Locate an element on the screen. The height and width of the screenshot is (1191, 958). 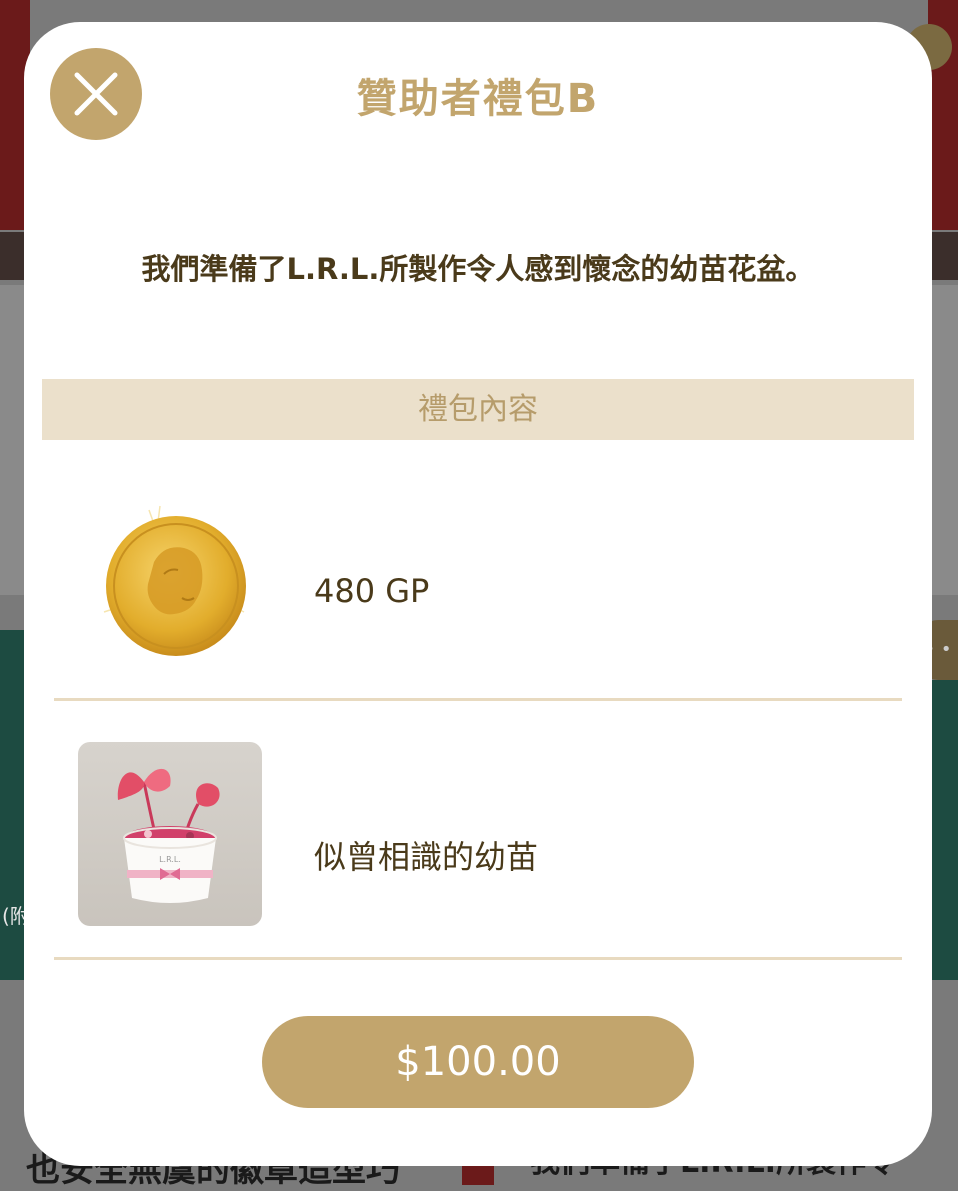
svg-text: L.R.L. is located at coordinates (170, 859).